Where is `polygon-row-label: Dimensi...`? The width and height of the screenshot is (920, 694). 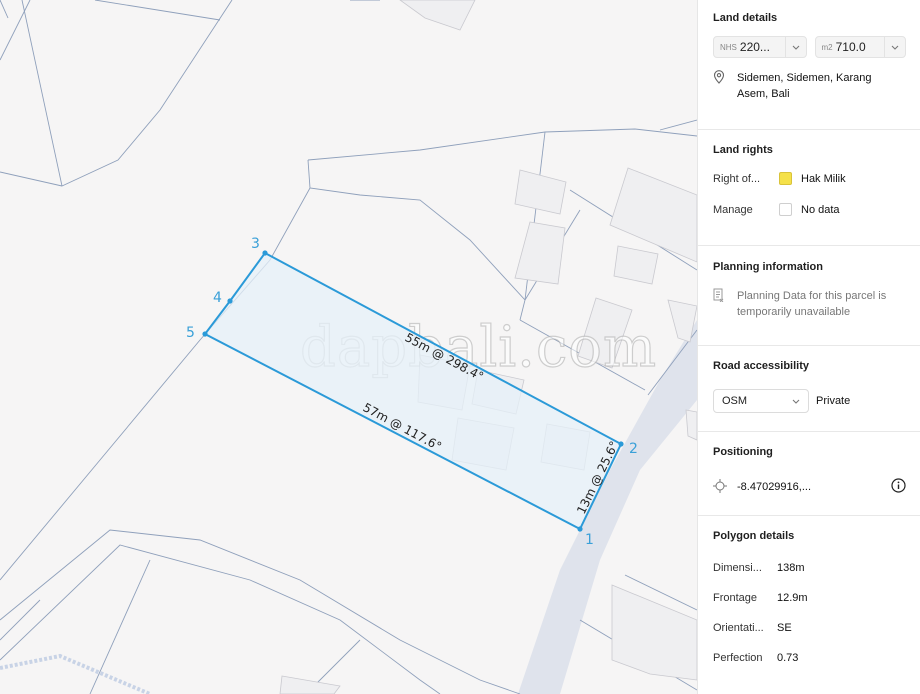 polygon-row-label: Dimensi... is located at coordinates (737, 568).